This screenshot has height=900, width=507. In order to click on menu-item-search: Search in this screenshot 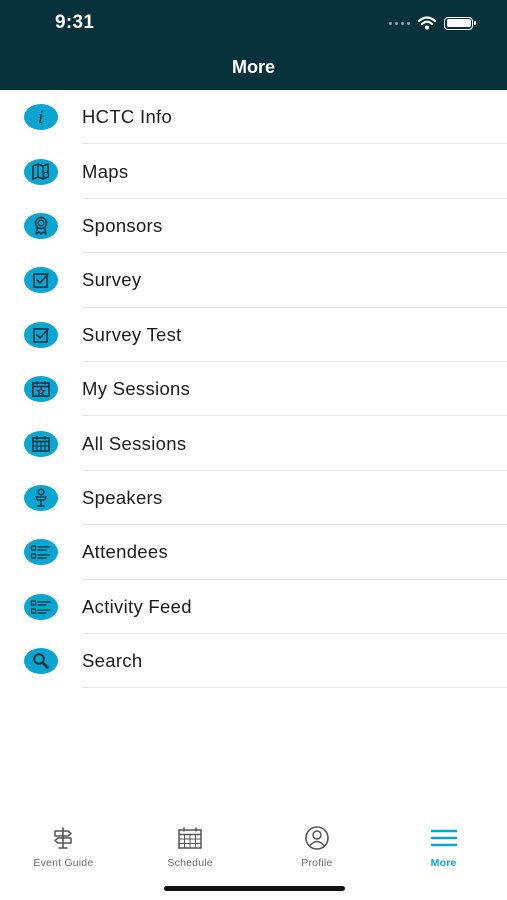, I will do `click(253, 661)`.